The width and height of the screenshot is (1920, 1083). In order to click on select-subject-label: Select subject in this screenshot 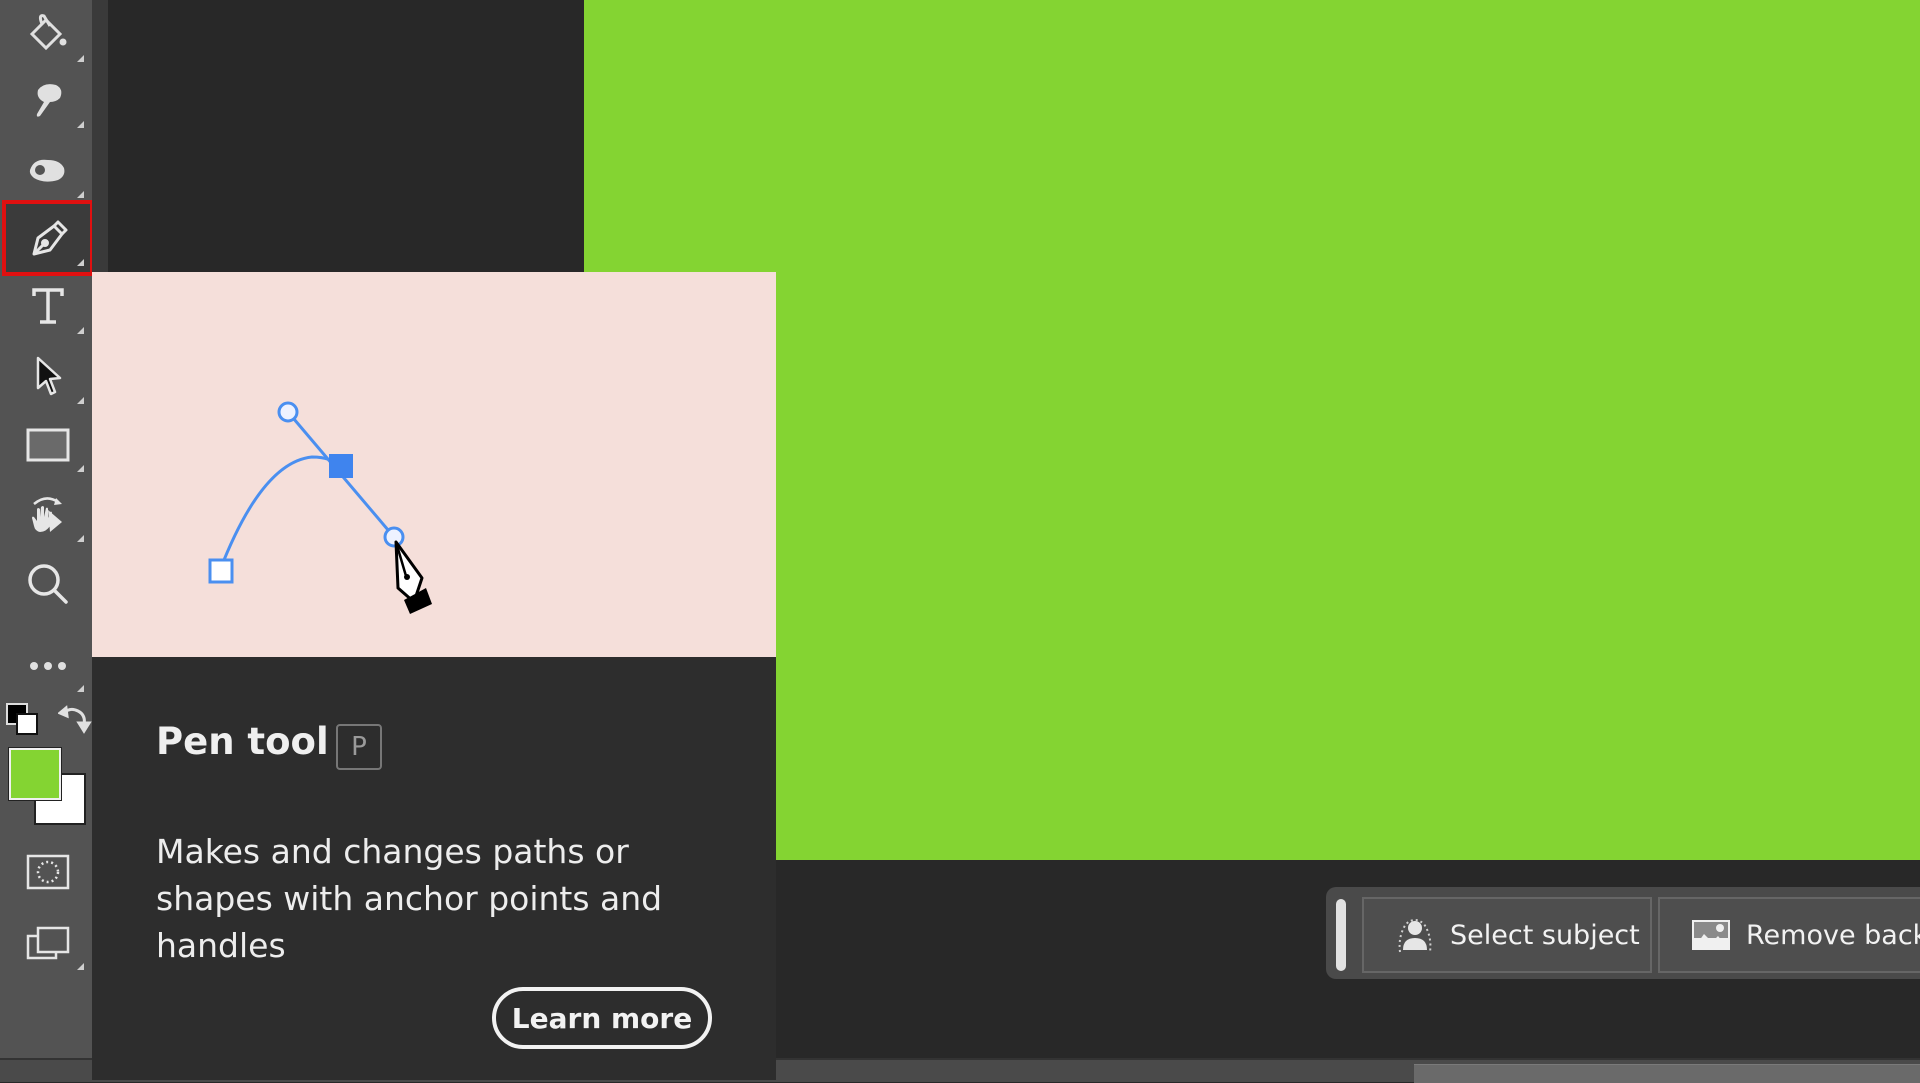, I will do `click(1545, 935)`.